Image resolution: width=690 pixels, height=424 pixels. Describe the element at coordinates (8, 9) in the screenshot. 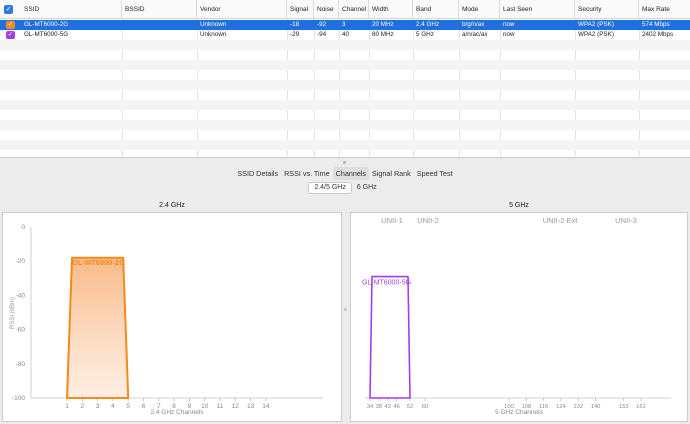

I see `select-all-checkbox: ✓` at that location.